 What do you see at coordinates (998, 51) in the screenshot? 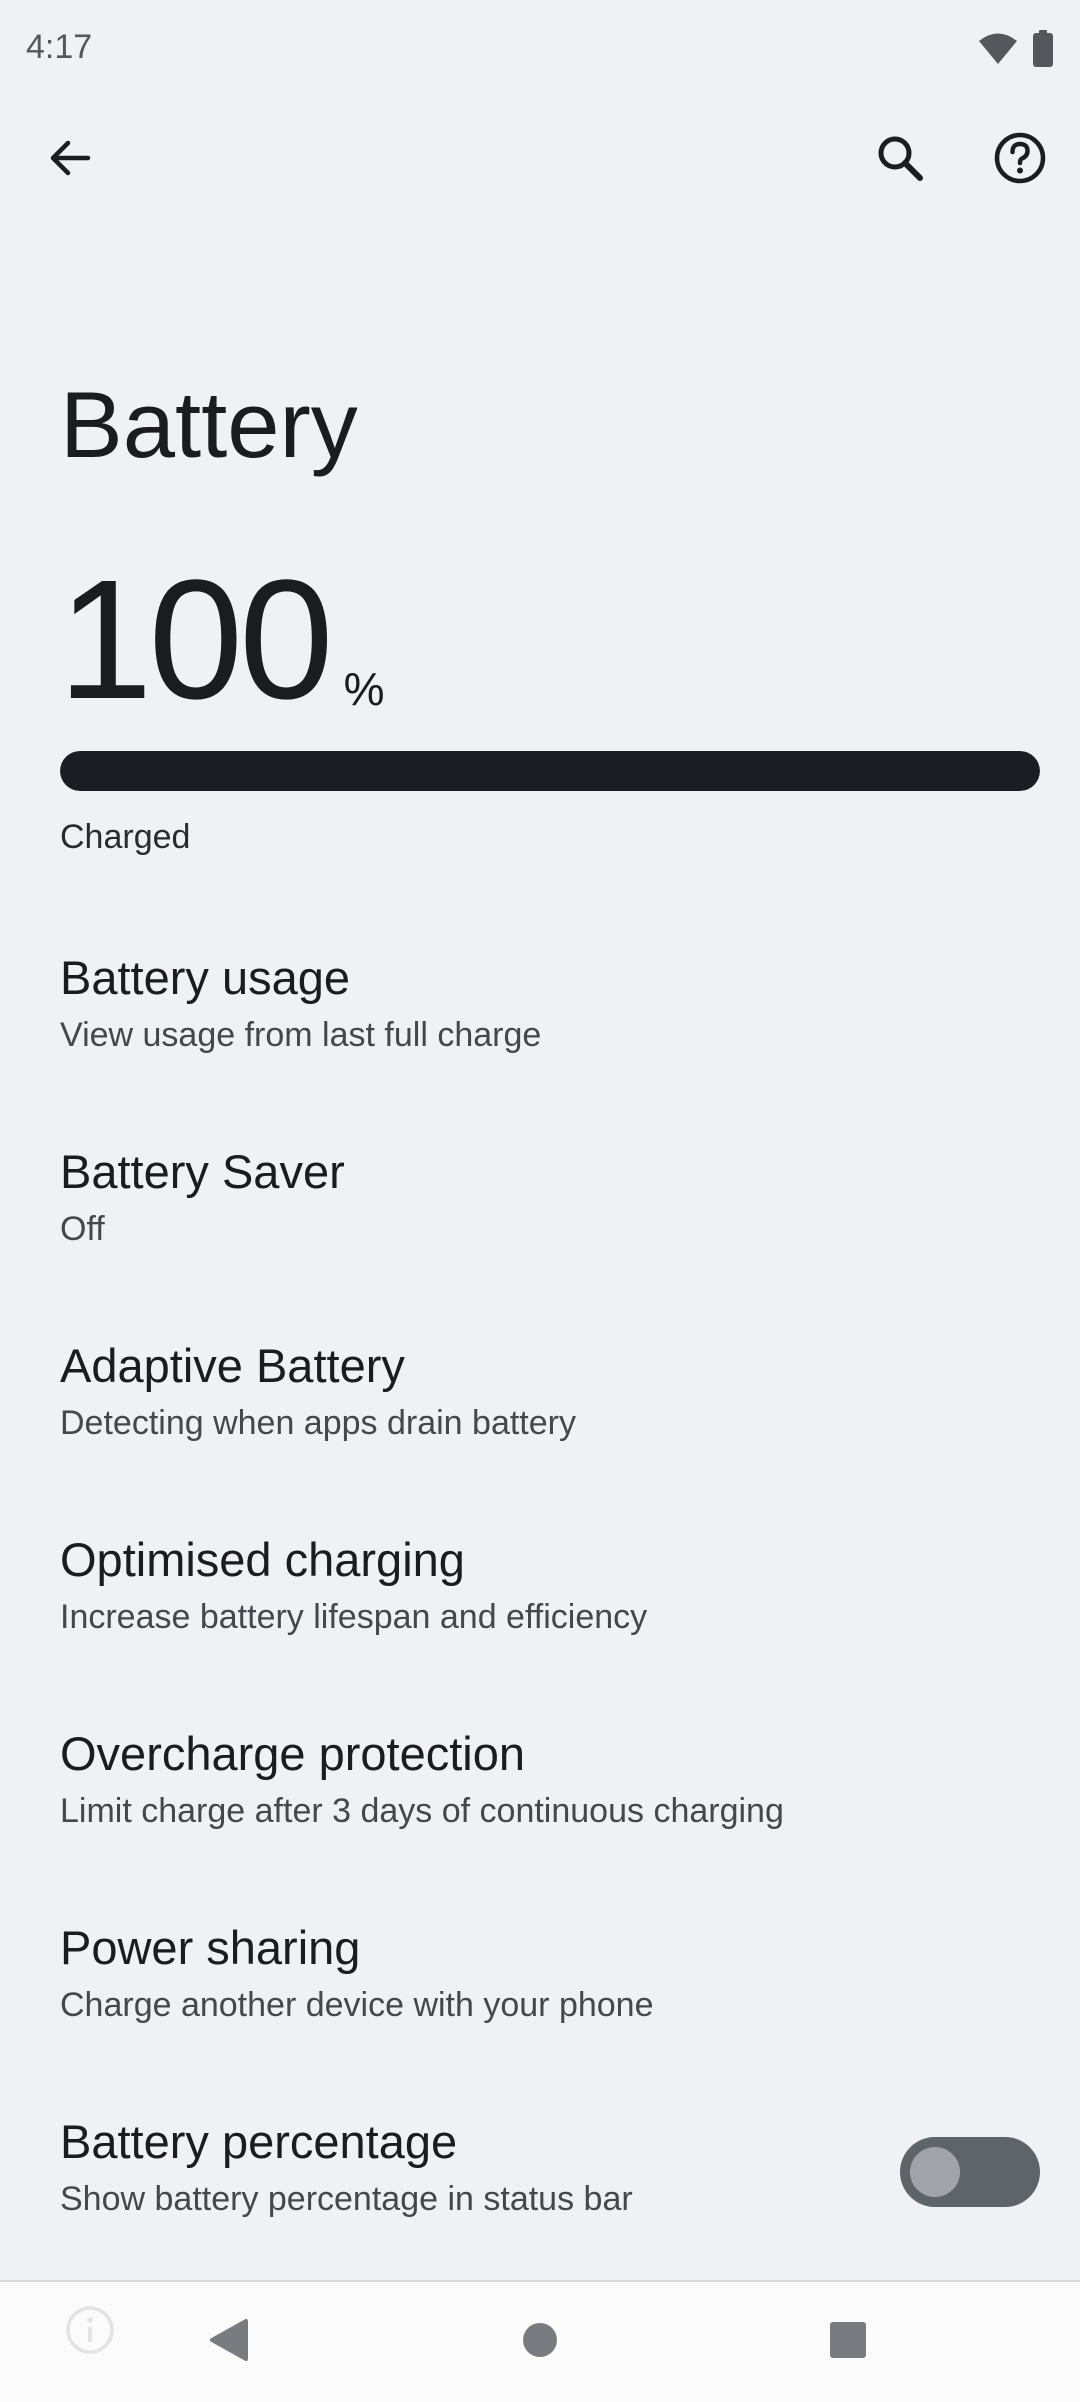
I see `wifi-icon` at bounding box center [998, 51].